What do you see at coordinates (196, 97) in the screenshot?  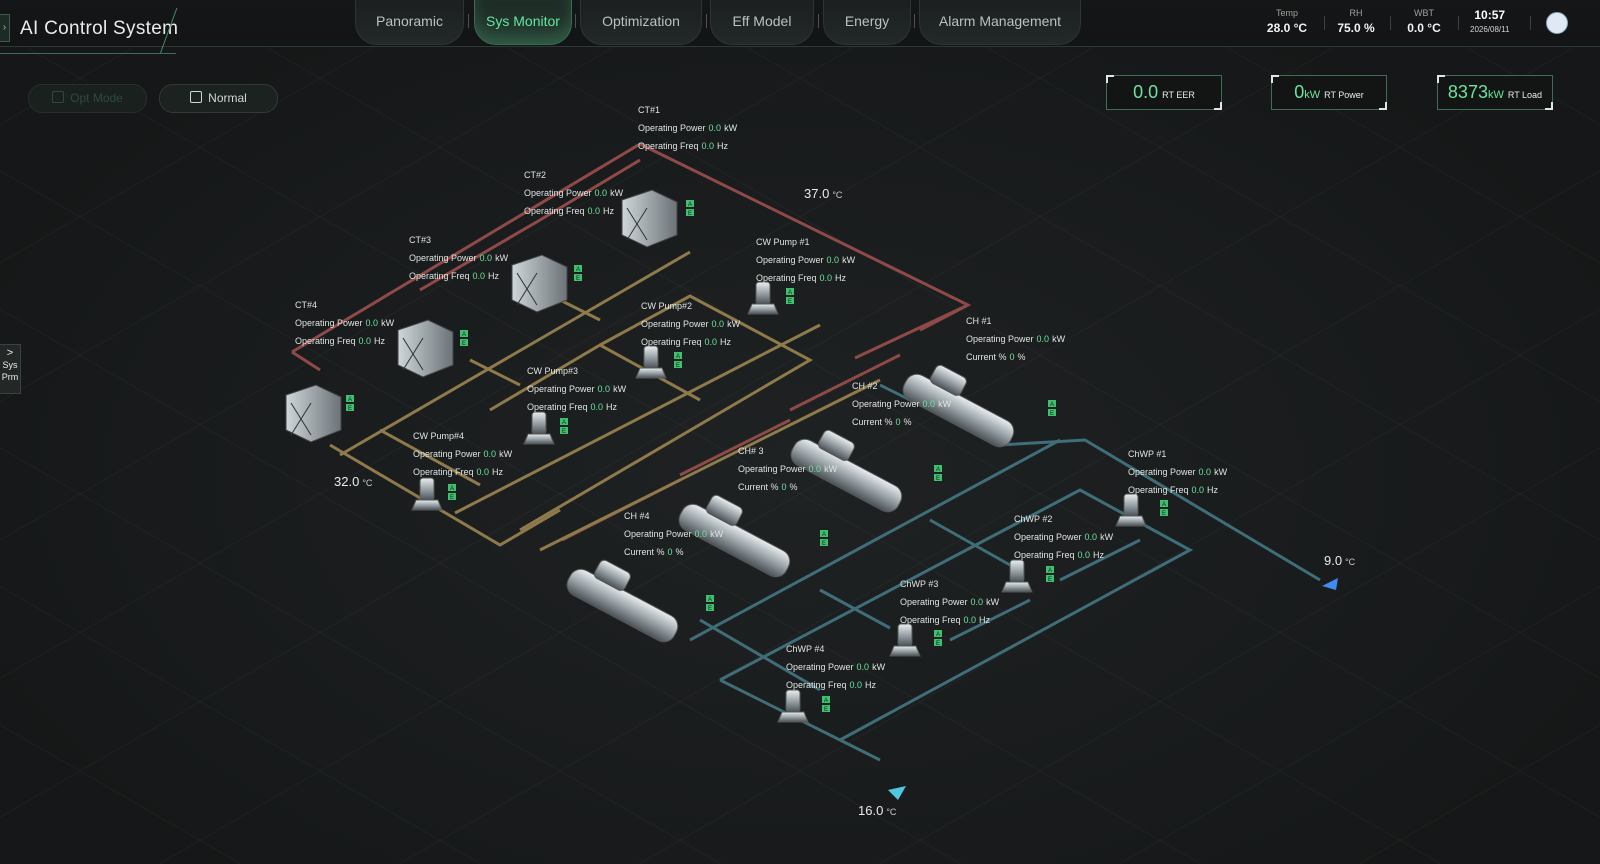 I see `calendar-icon` at bounding box center [196, 97].